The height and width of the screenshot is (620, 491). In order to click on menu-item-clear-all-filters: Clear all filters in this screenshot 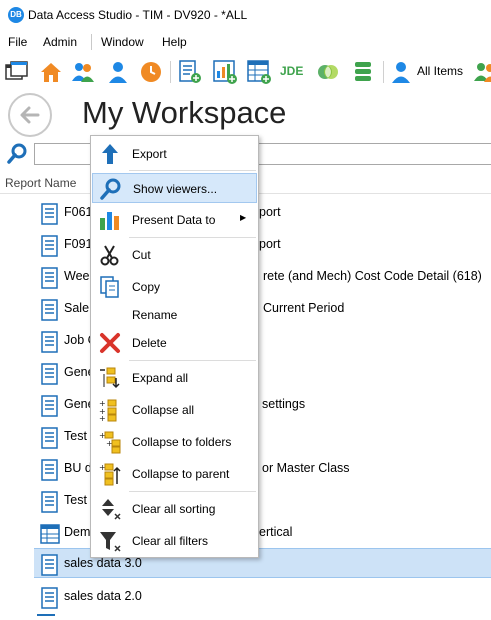, I will do `click(174, 541)`.